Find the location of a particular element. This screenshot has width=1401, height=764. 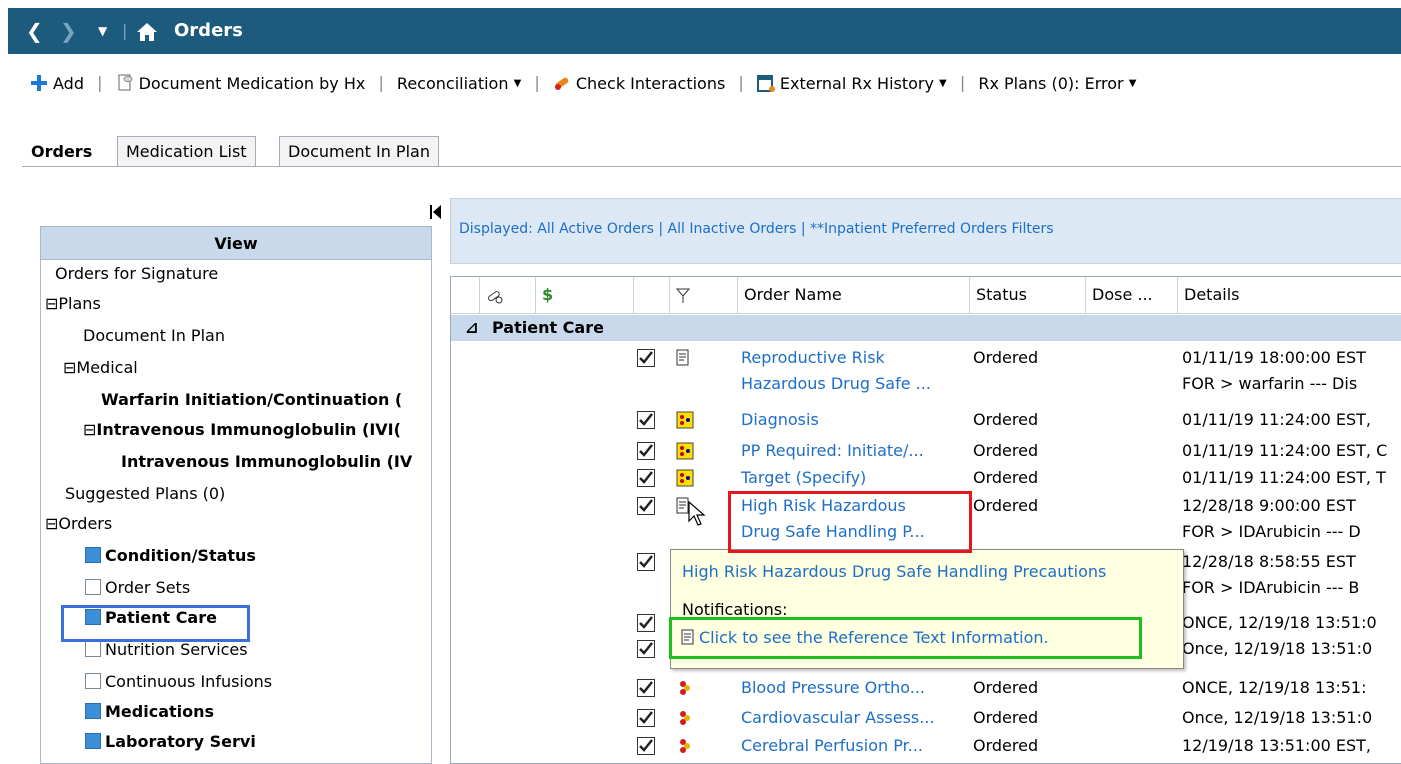

tree-item-warfarin-plan: Warfarin Initiation/Continuation ( is located at coordinates (251, 400).